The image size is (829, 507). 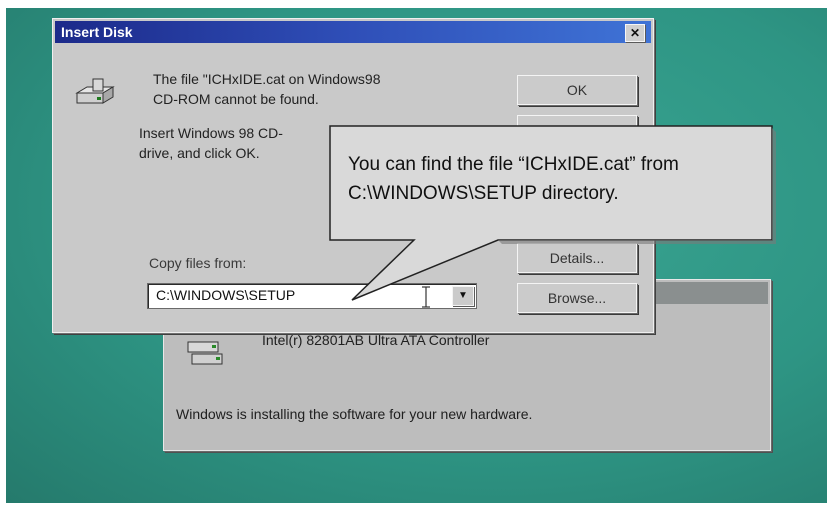 I want to click on ok-button: OK, so click(x=577, y=90).